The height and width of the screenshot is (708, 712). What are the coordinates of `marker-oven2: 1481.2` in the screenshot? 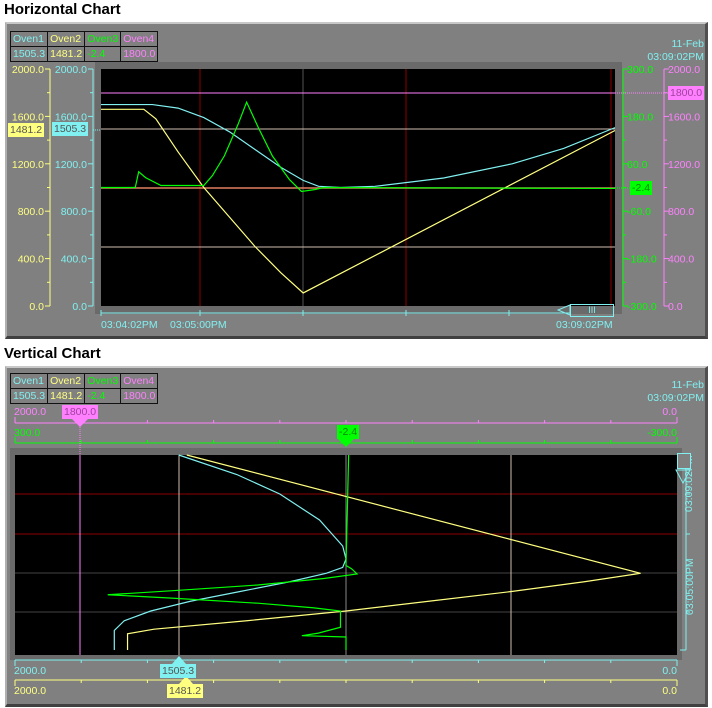 It's located at (26, 130).